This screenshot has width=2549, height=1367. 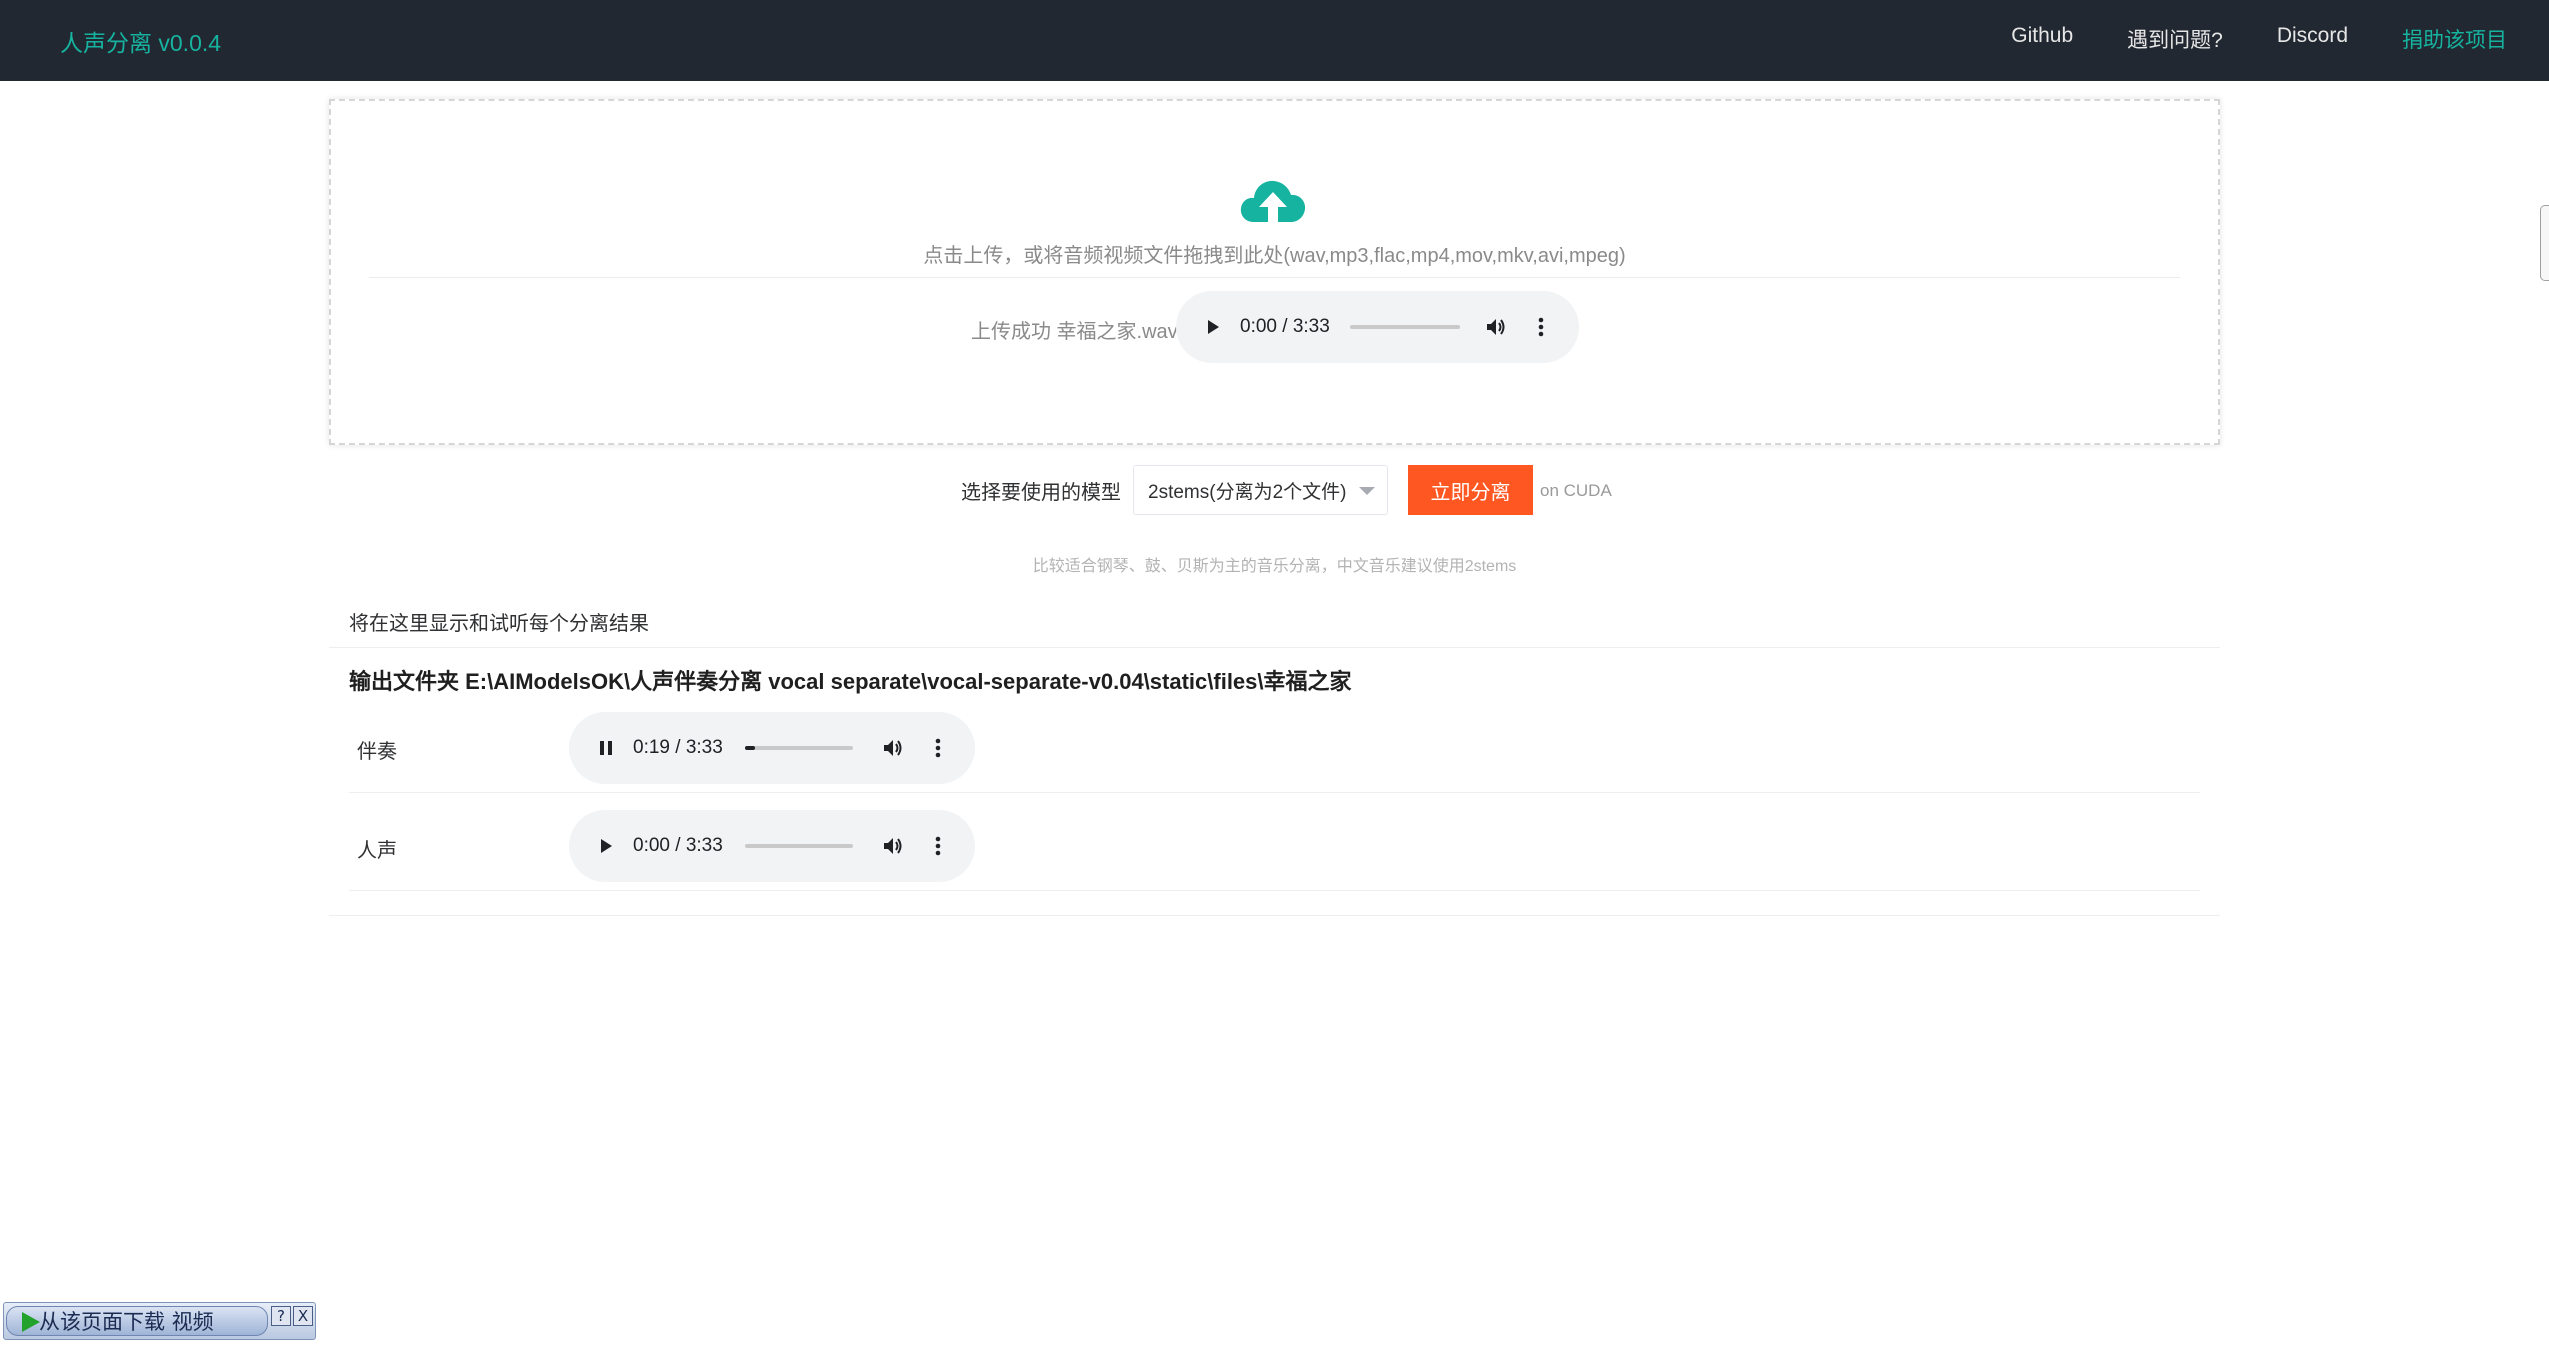 What do you see at coordinates (377, 851) in the screenshot?
I see `track-label-vocals: 人声` at bounding box center [377, 851].